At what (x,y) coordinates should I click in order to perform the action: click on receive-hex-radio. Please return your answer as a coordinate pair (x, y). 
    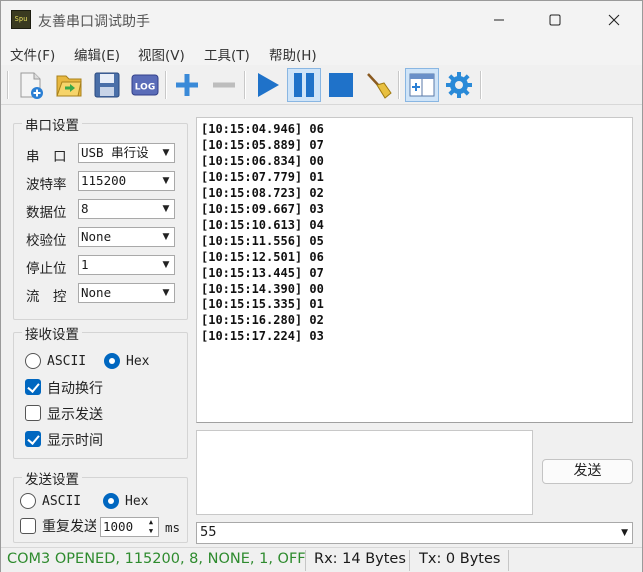
    Looking at the image, I should click on (112, 361).